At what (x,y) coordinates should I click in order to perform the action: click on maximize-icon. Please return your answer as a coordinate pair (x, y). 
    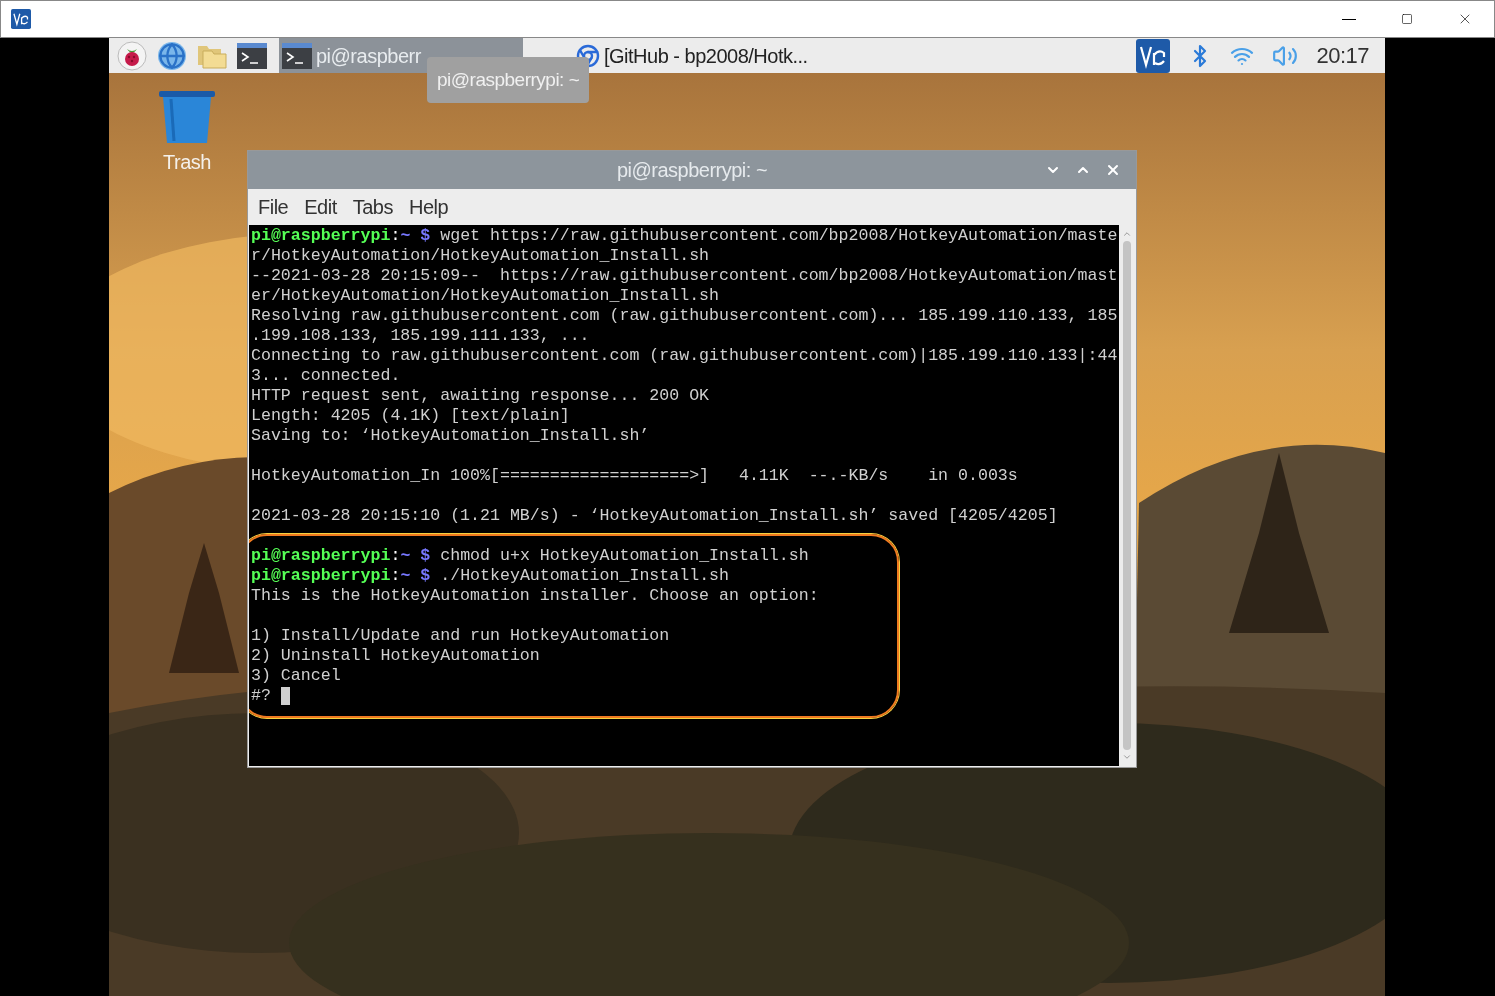
    Looking at the image, I should click on (1407, 19).